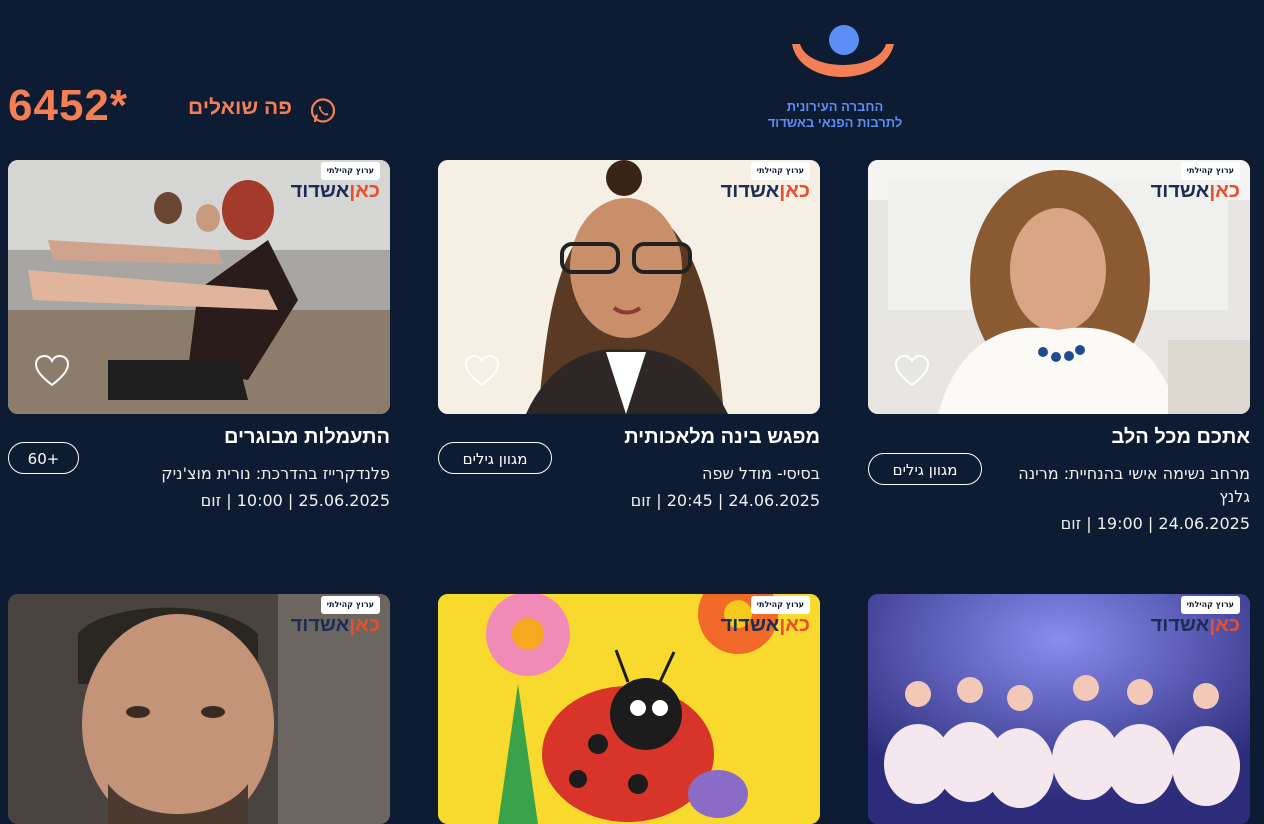 This screenshot has width=1264, height=824. I want to click on event-title: מפגש בינה מלאכותית, so click(722, 437).